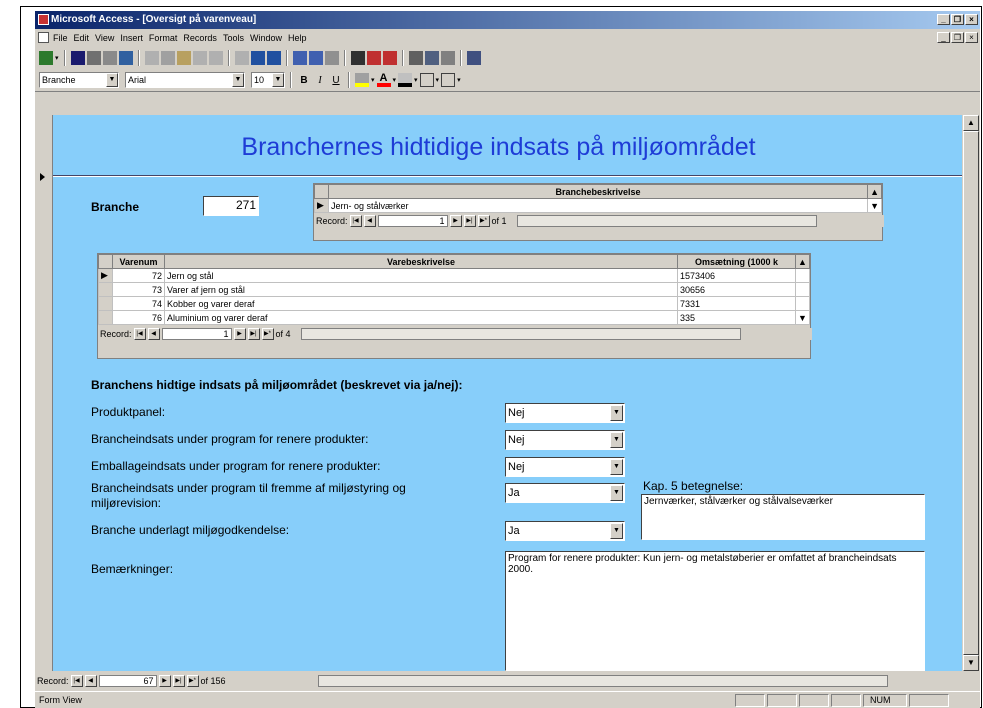 This screenshot has height=708, width=983. I want to click on format-painter-icon, so click(199, 58).